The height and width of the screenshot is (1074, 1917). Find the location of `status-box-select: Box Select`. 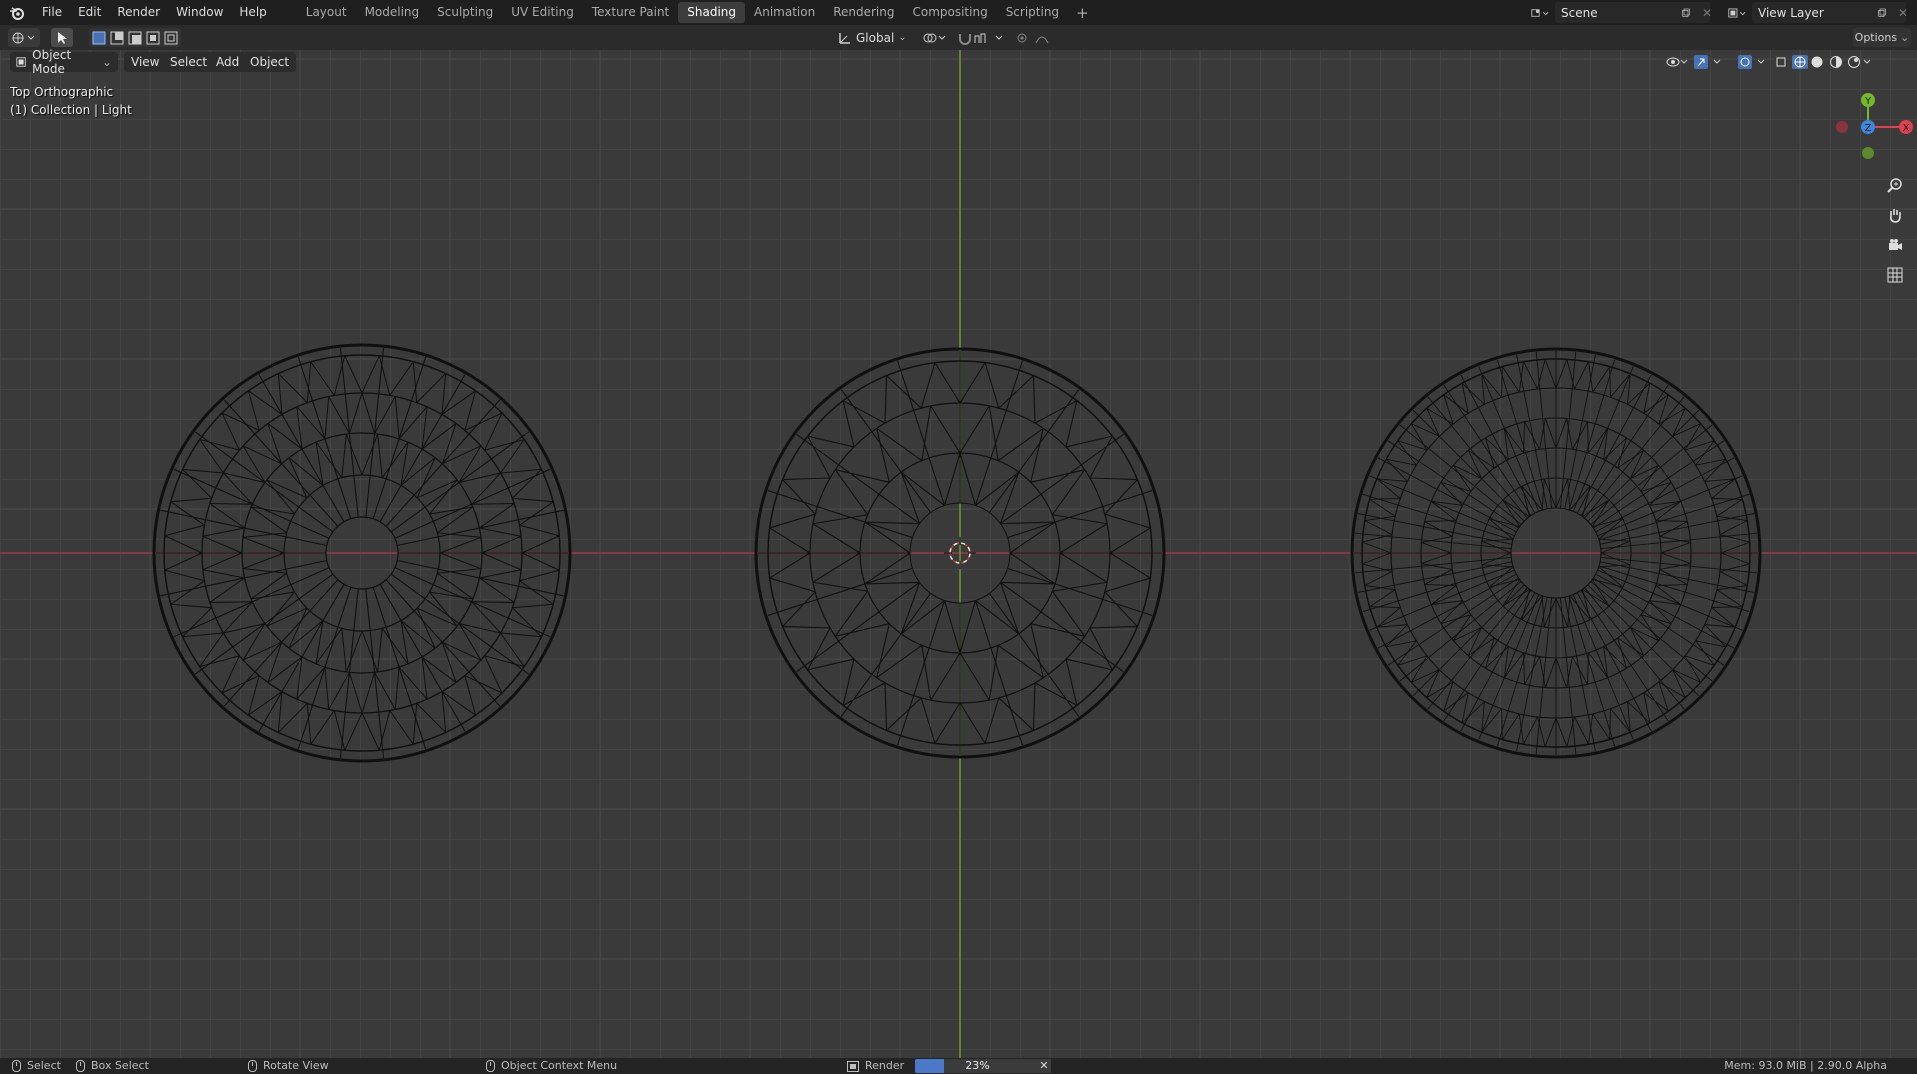

status-box-select: Box Select is located at coordinates (112, 1066).